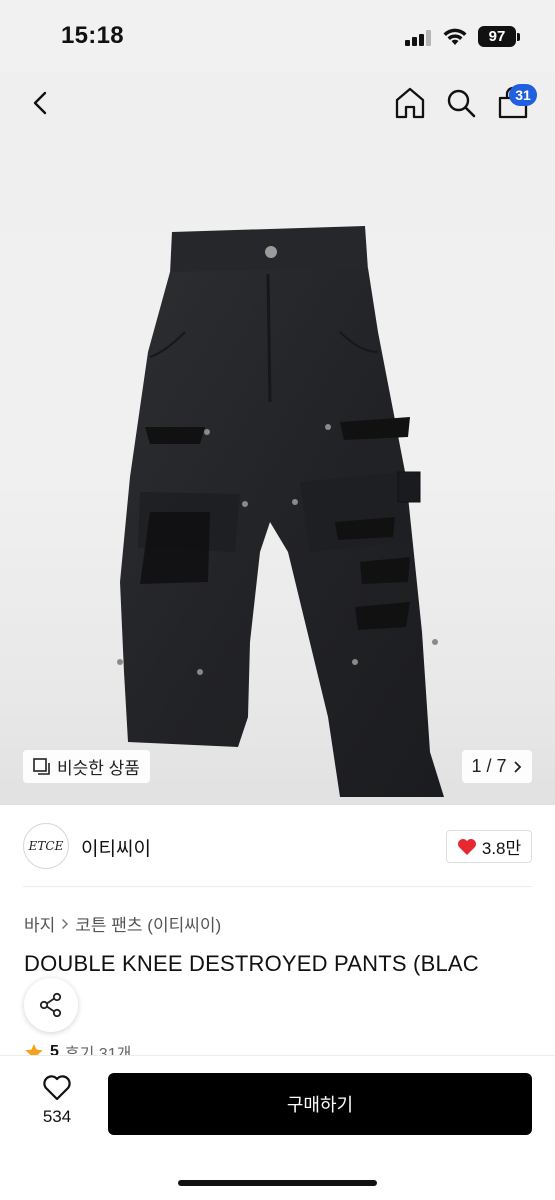 This screenshot has height=1200, width=555. What do you see at coordinates (277, 846) in the screenshot?
I see `brand-row: ETCE 이티씨이 3.8만` at bounding box center [277, 846].